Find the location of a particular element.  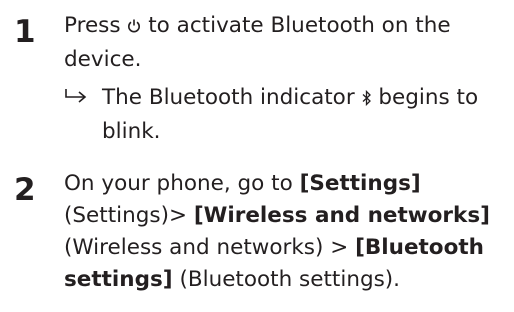

settings-menu-path: [Settings] is located at coordinates (360, 183).